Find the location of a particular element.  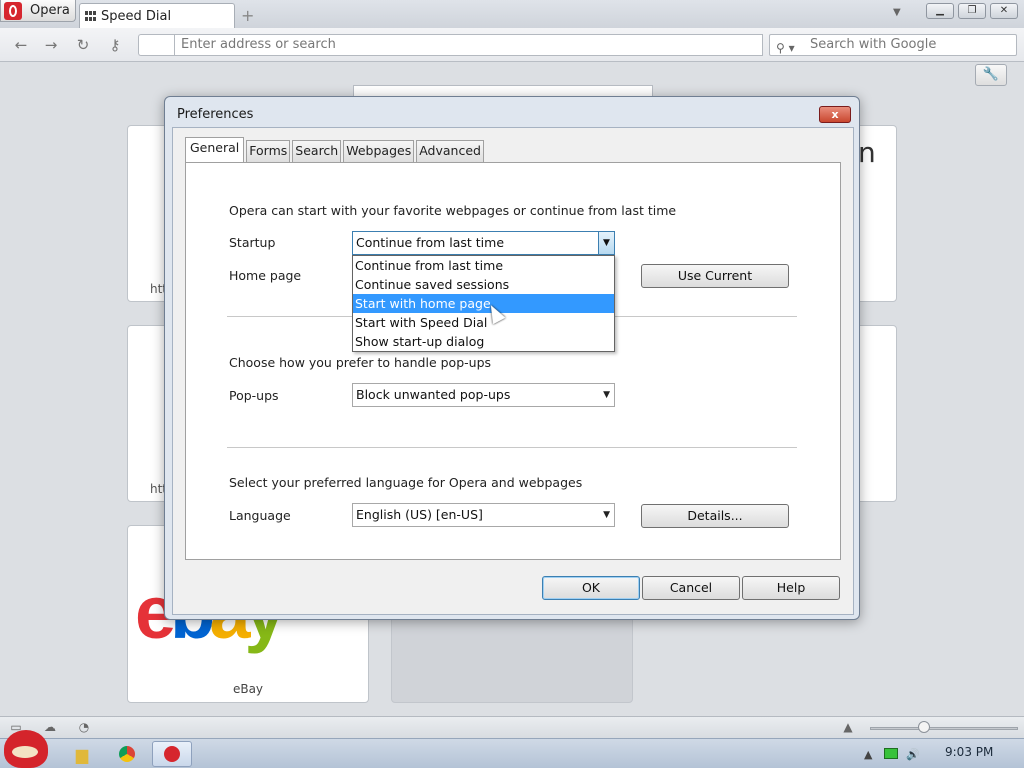

startup-select: Continue from last time ▼ is located at coordinates (483, 243).